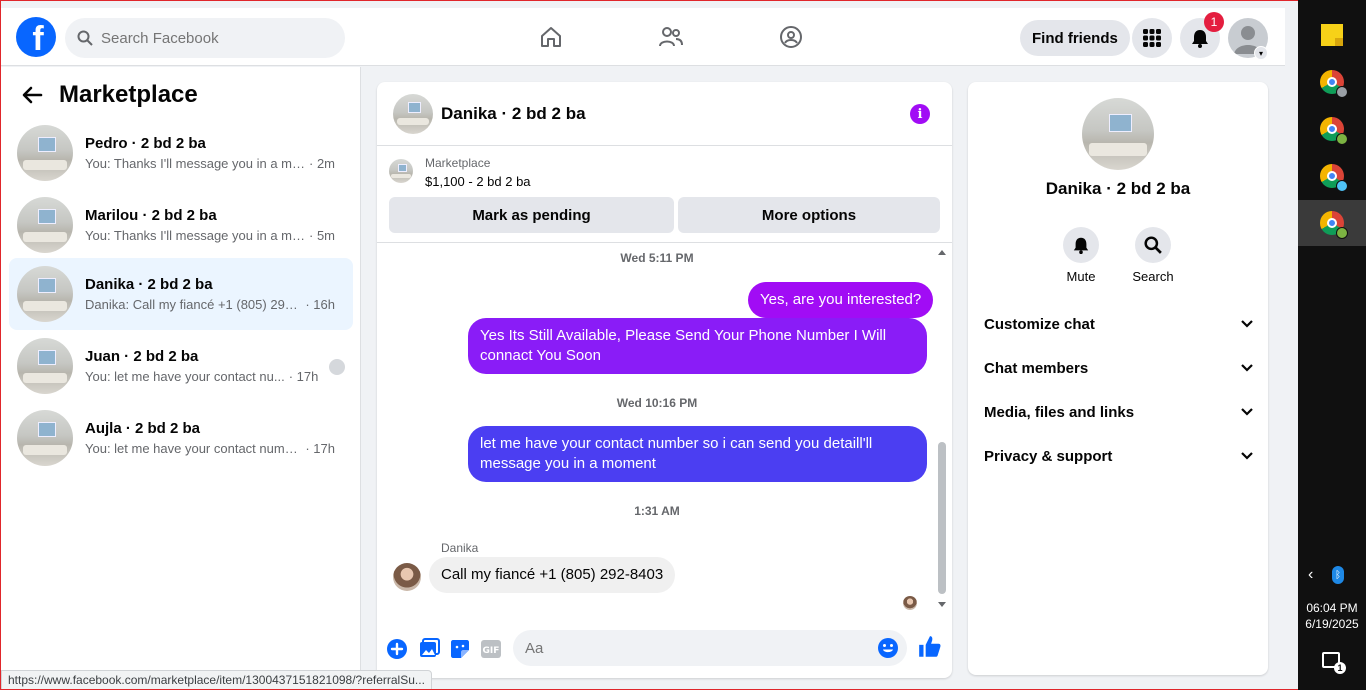 This screenshot has width=1366, height=690. I want to click on top-navigation-bar: f Find friends 1 ▾, so click(643, 37).